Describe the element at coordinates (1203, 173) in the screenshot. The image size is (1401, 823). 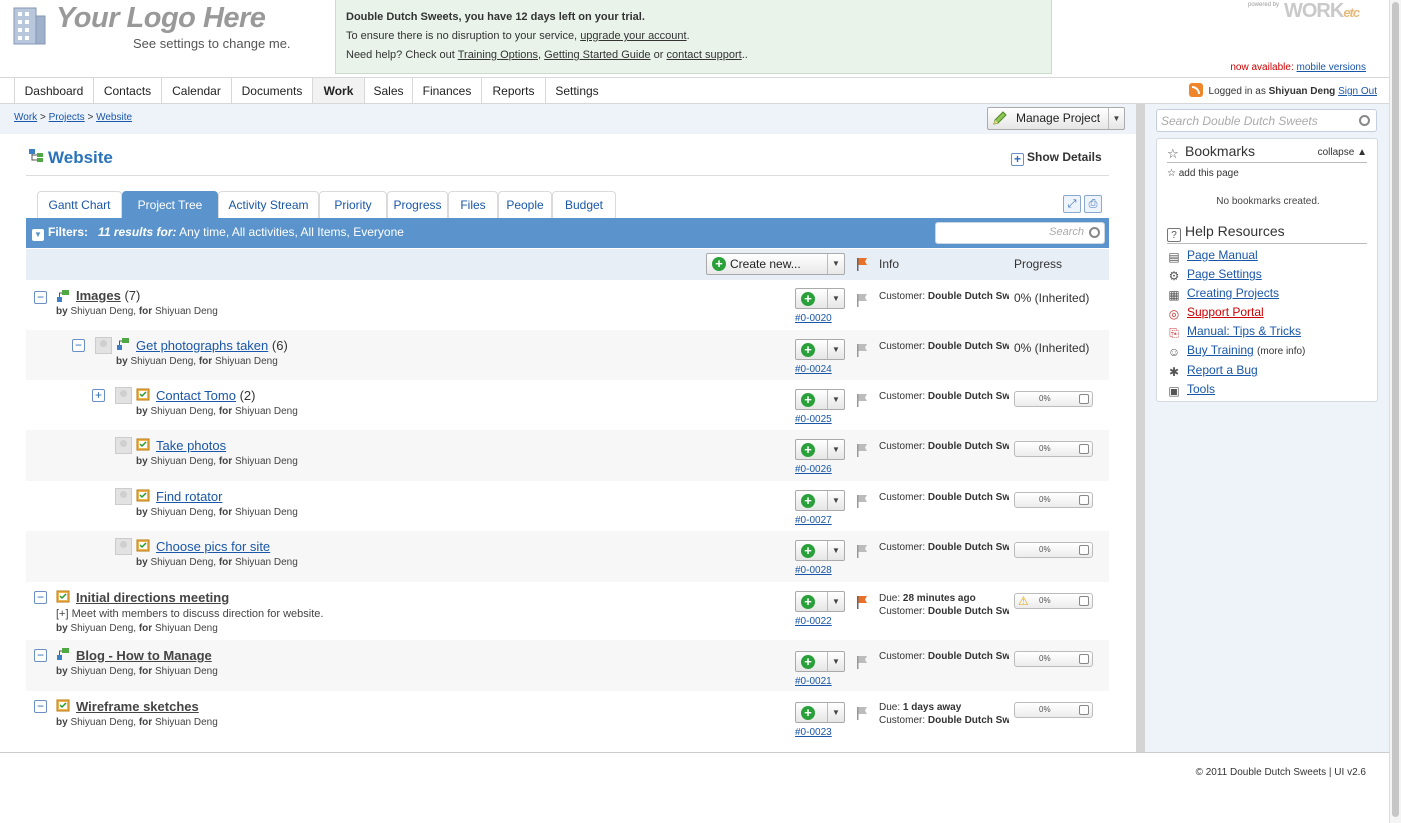
I see `add-bookmark: ☆ add this page` at that location.